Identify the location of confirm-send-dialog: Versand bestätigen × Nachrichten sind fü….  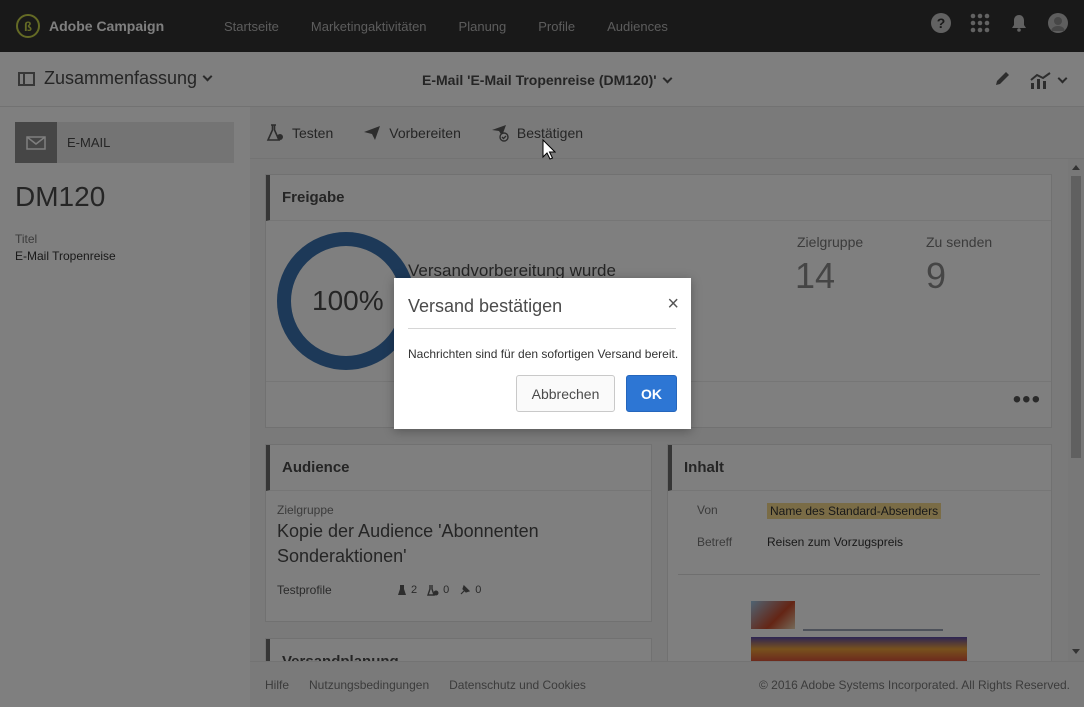
(542, 353).